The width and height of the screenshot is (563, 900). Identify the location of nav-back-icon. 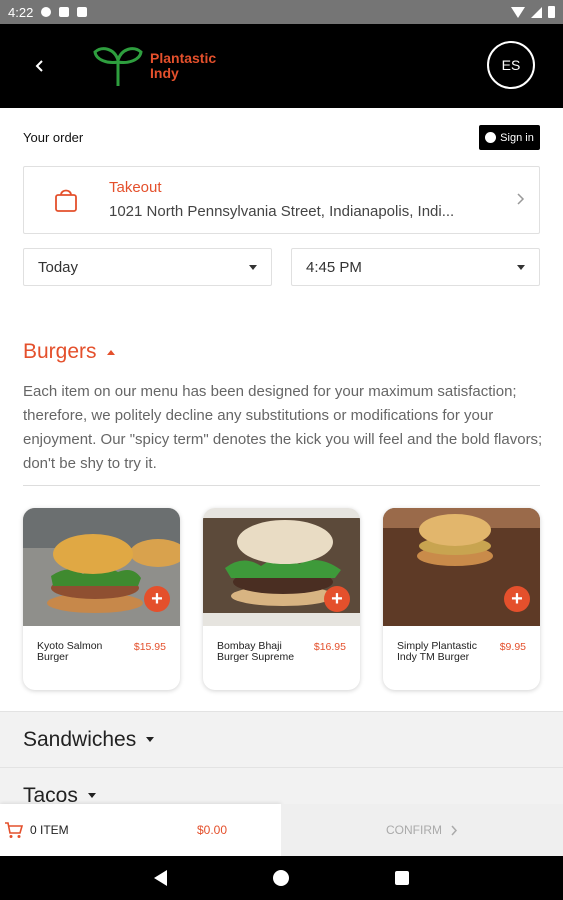
(160, 878).